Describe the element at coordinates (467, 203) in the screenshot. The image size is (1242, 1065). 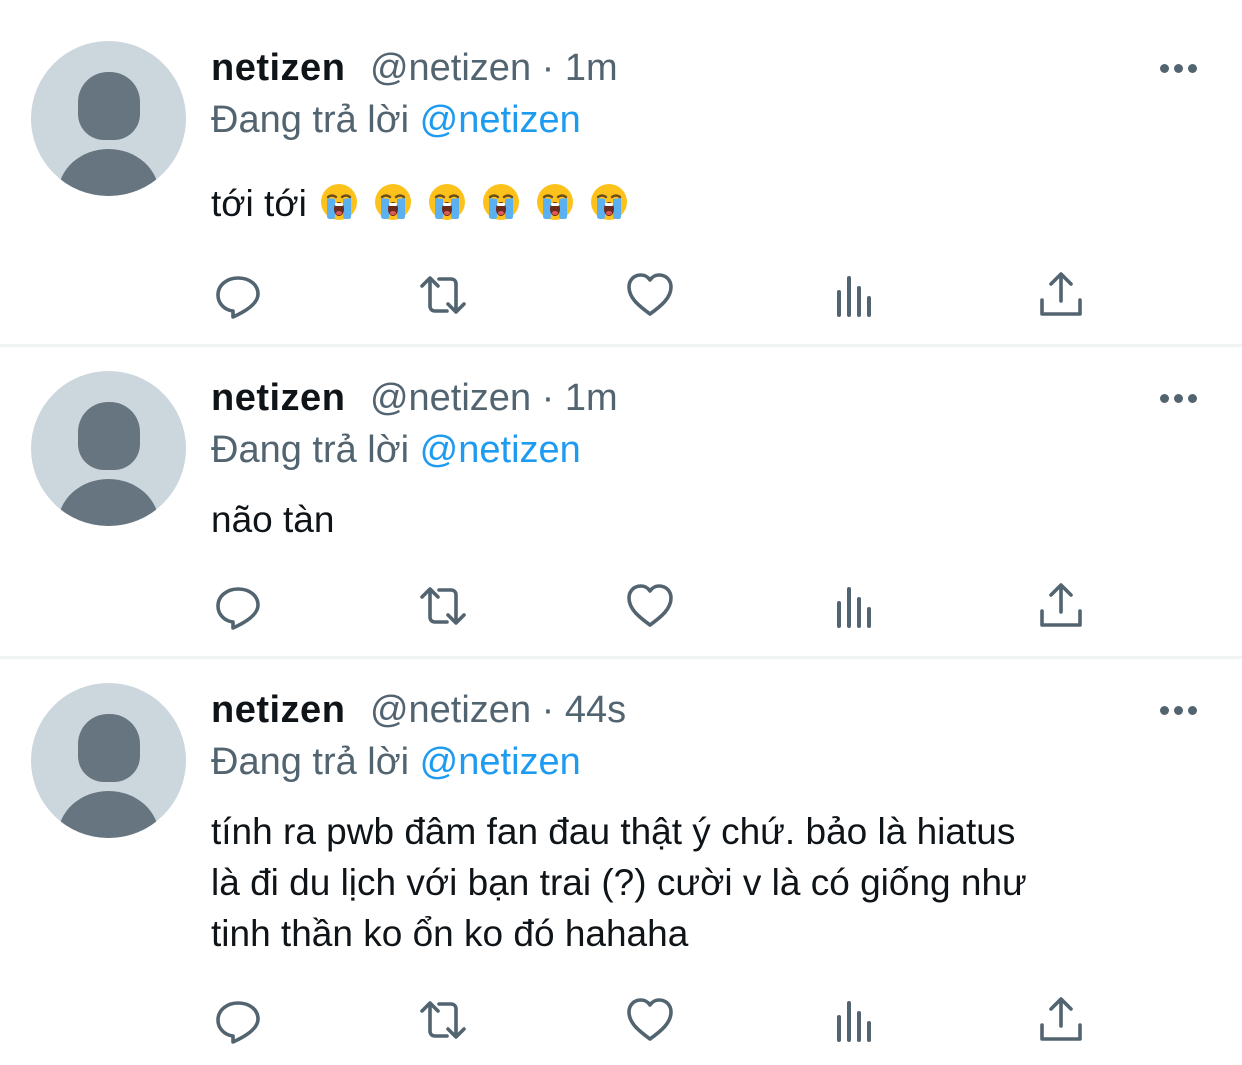
I see `emoji-row` at that location.